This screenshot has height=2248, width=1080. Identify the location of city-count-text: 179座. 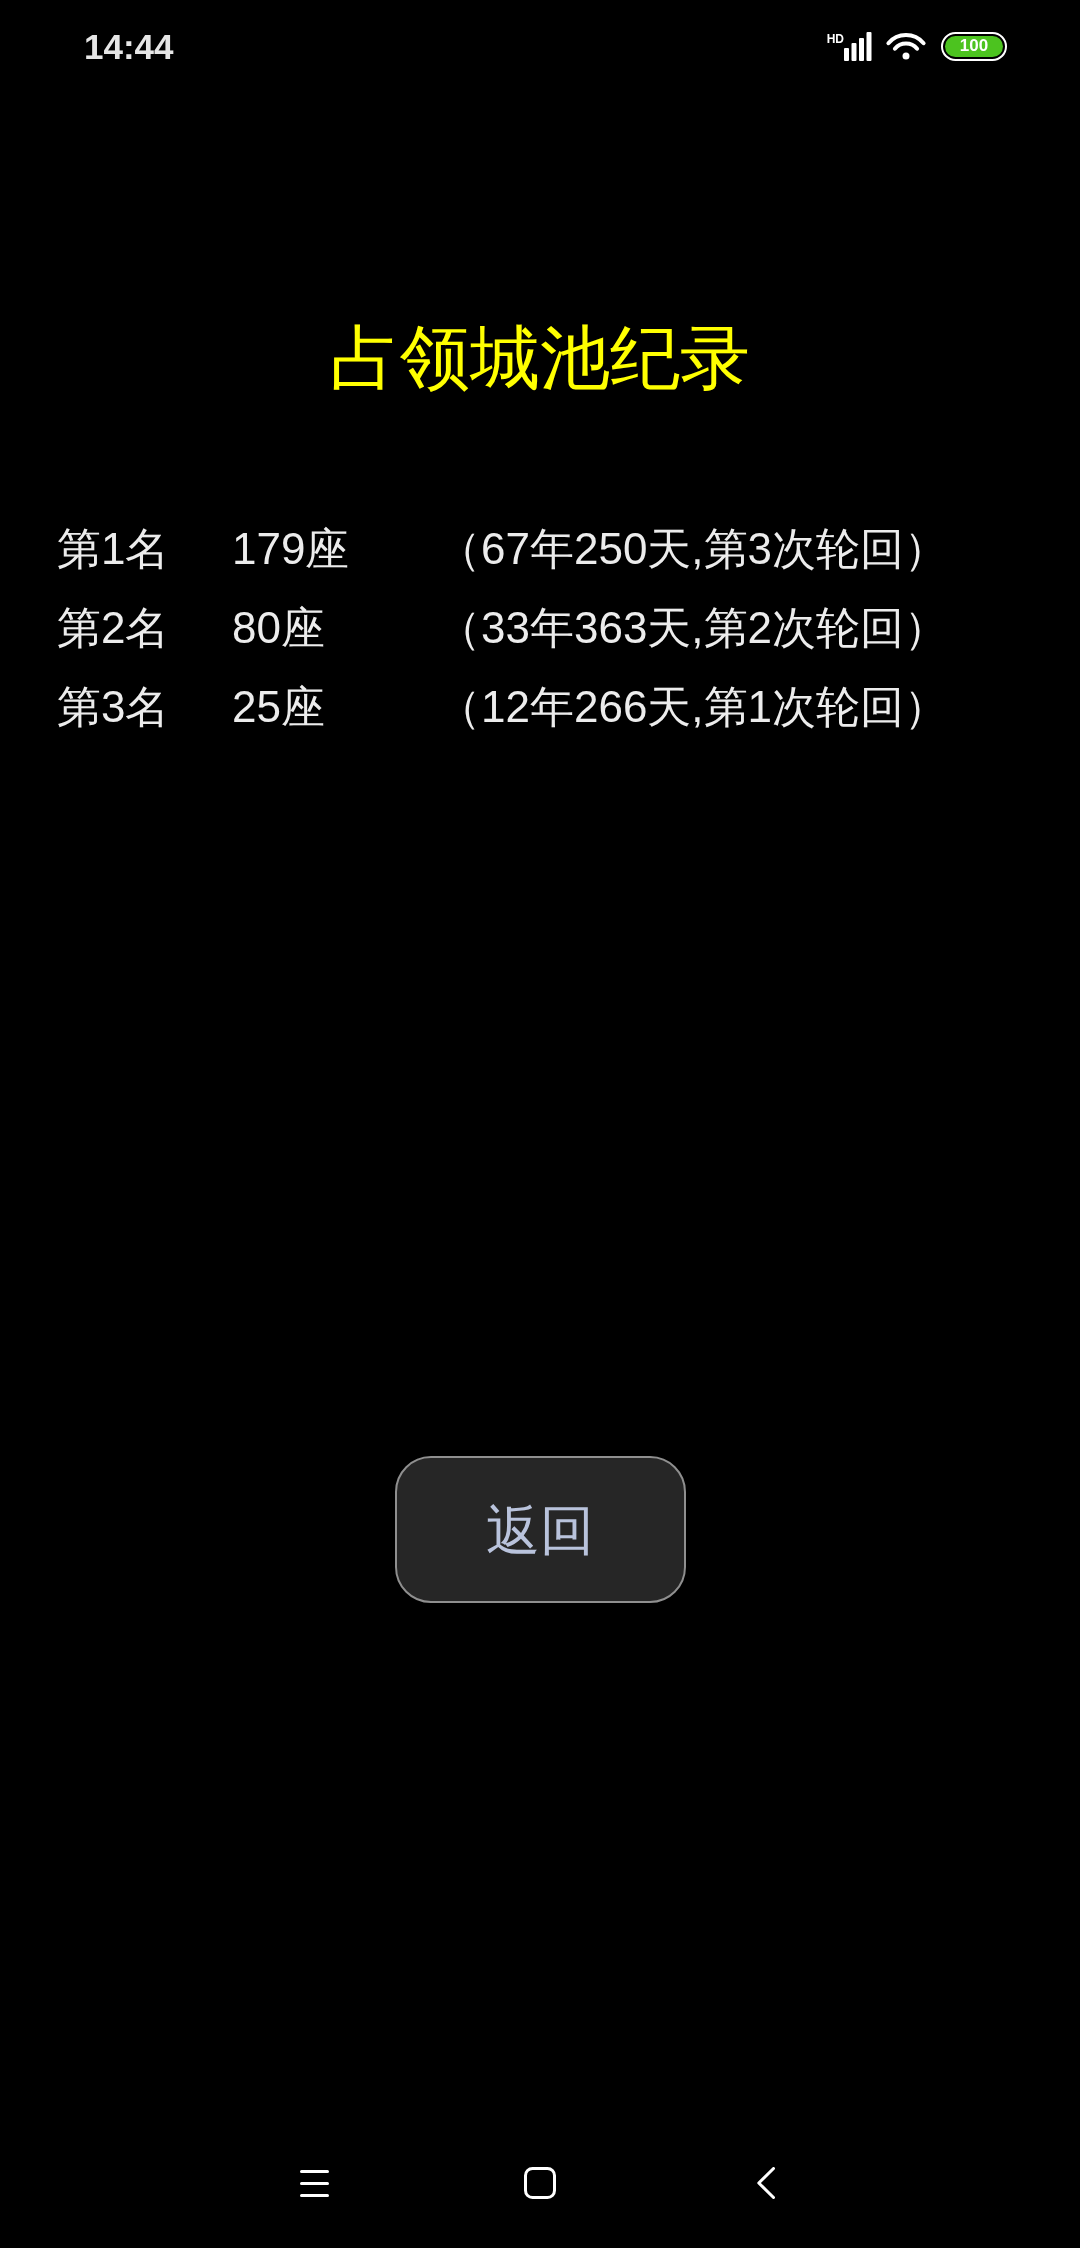
(291, 549).